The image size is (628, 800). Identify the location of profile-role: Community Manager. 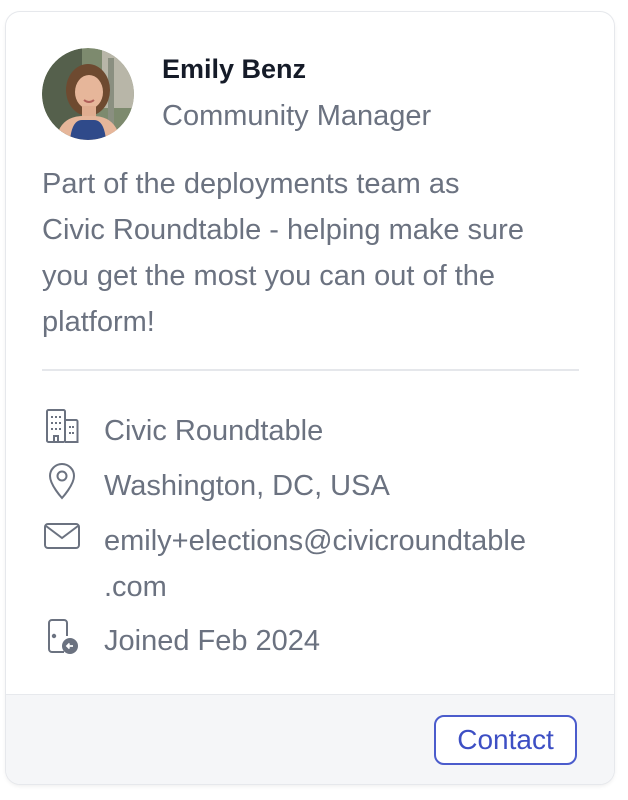
(297, 116).